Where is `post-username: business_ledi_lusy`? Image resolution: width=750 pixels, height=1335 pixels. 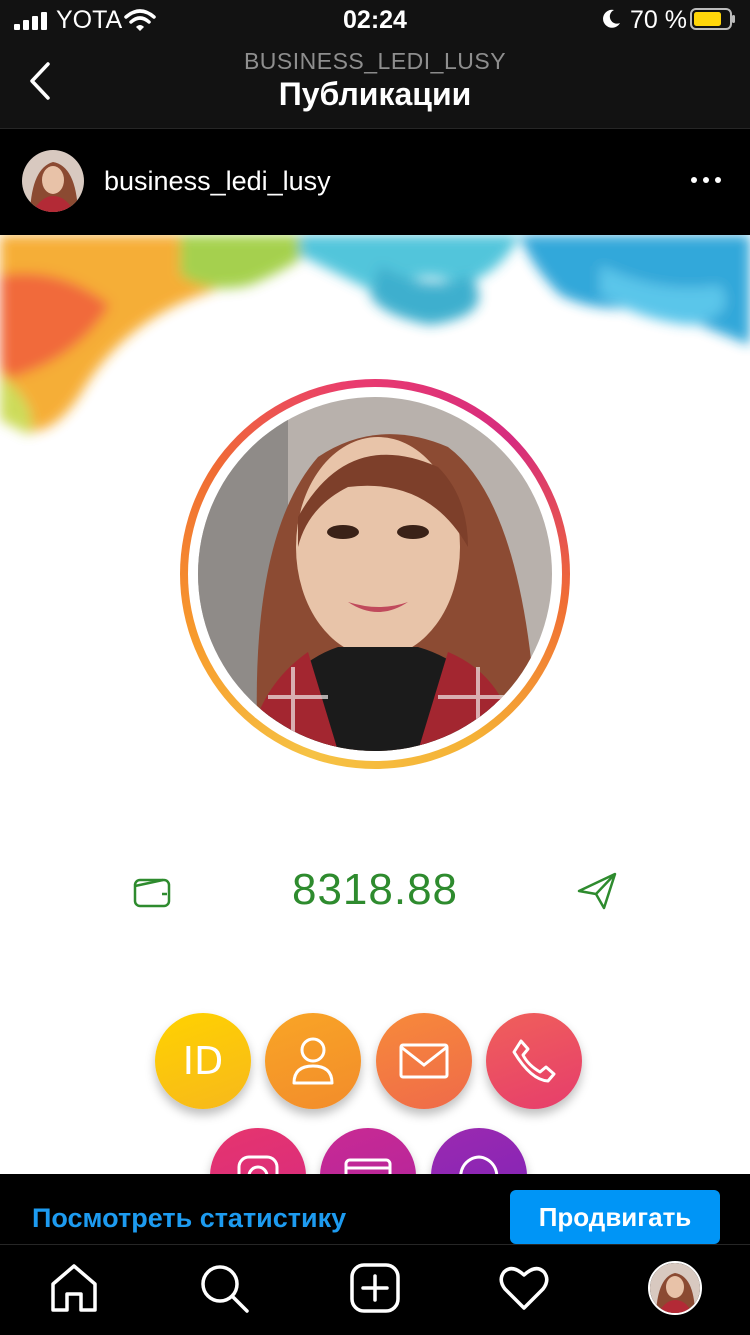 post-username: business_ledi_lusy is located at coordinates (217, 181).